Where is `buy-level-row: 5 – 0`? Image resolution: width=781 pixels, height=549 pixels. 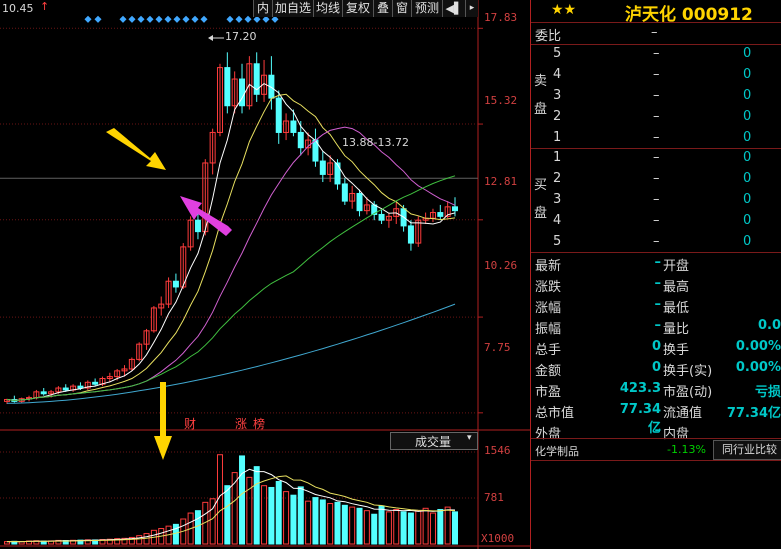 buy-level-row: 5 – 0 is located at coordinates (656, 242).